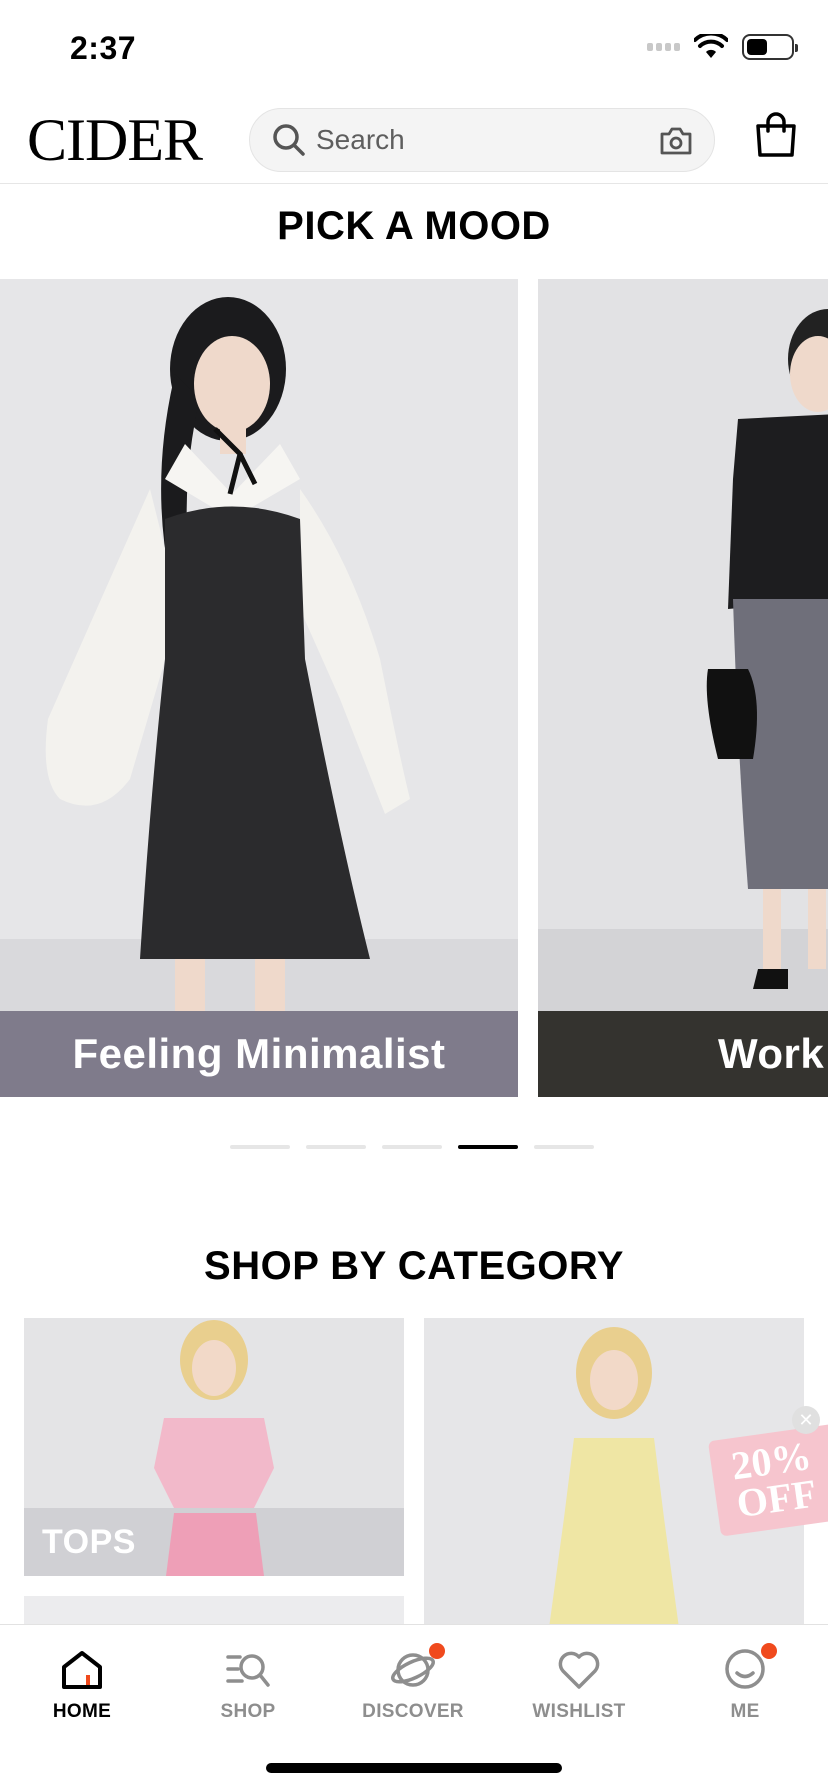 The image size is (828, 1792). What do you see at coordinates (466, 140) in the screenshot?
I see `search-input` at bounding box center [466, 140].